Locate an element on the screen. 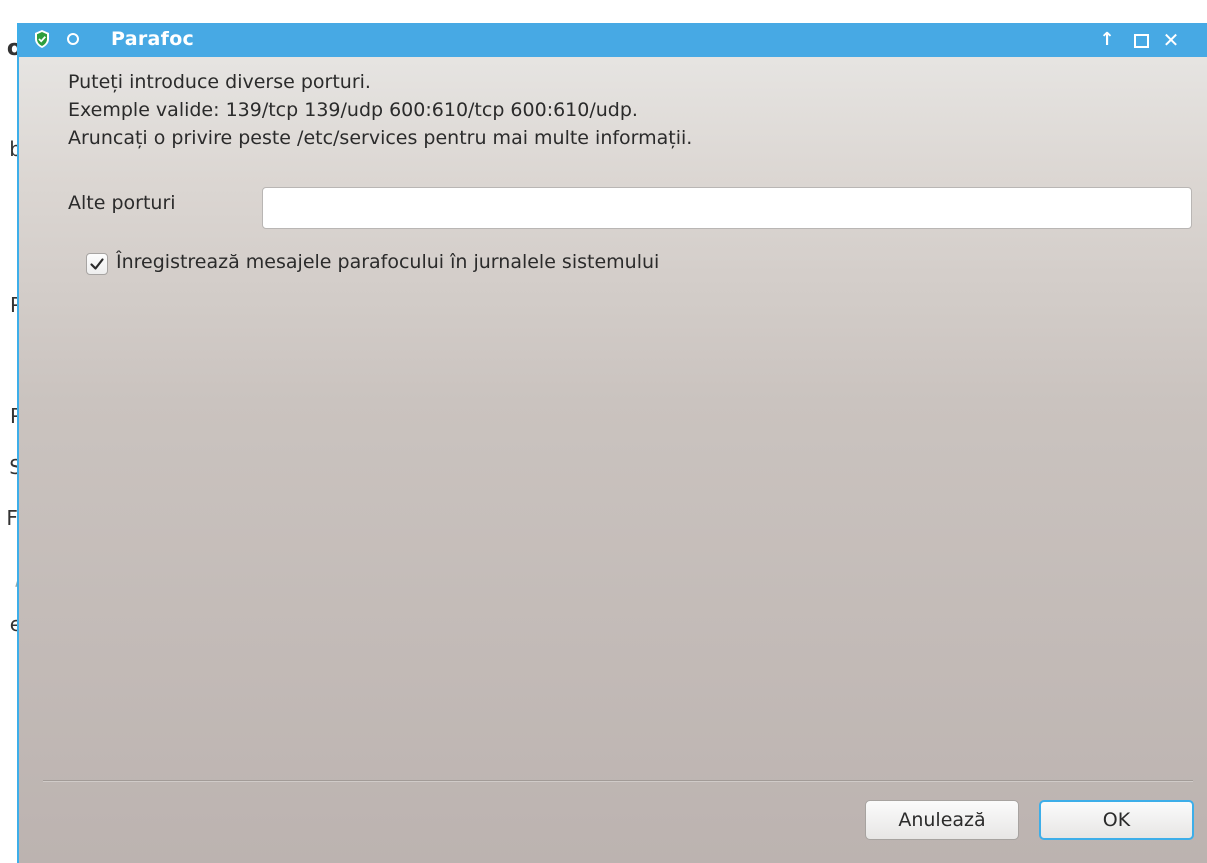 The height and width of the screenshot is (863, 1207). keep-above-button: ↑ is located at coordinates (1107, 40).